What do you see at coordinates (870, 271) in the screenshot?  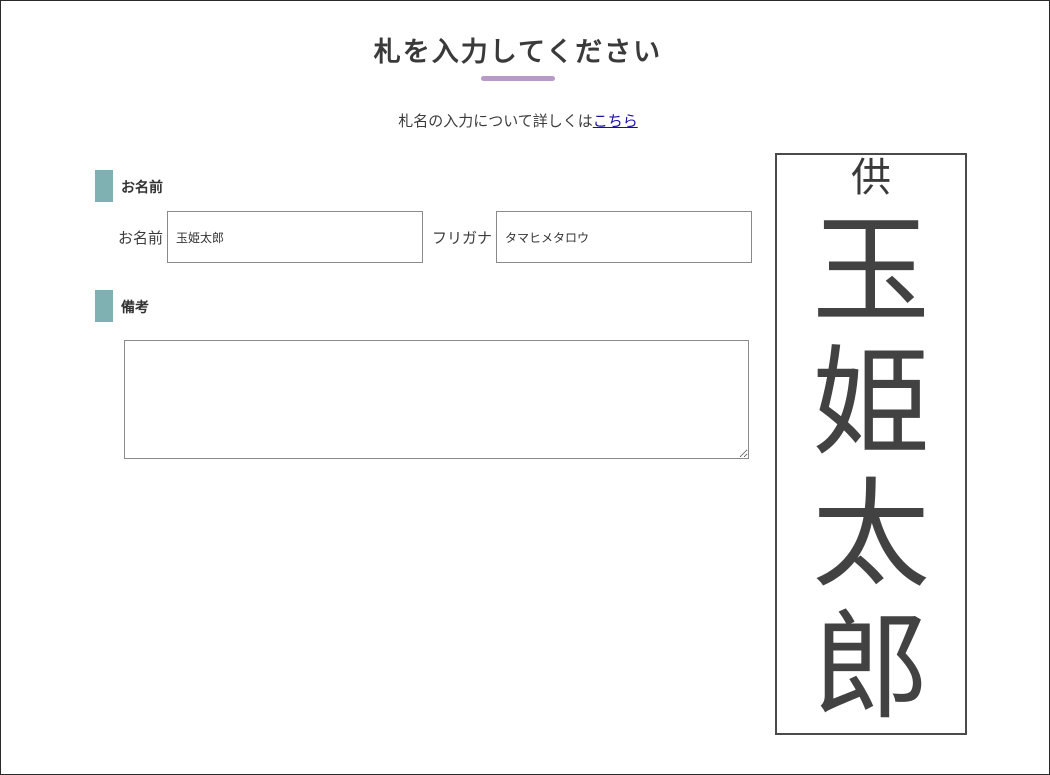 I see `preview-name-char: 玉` at bounding box center [870, 271].